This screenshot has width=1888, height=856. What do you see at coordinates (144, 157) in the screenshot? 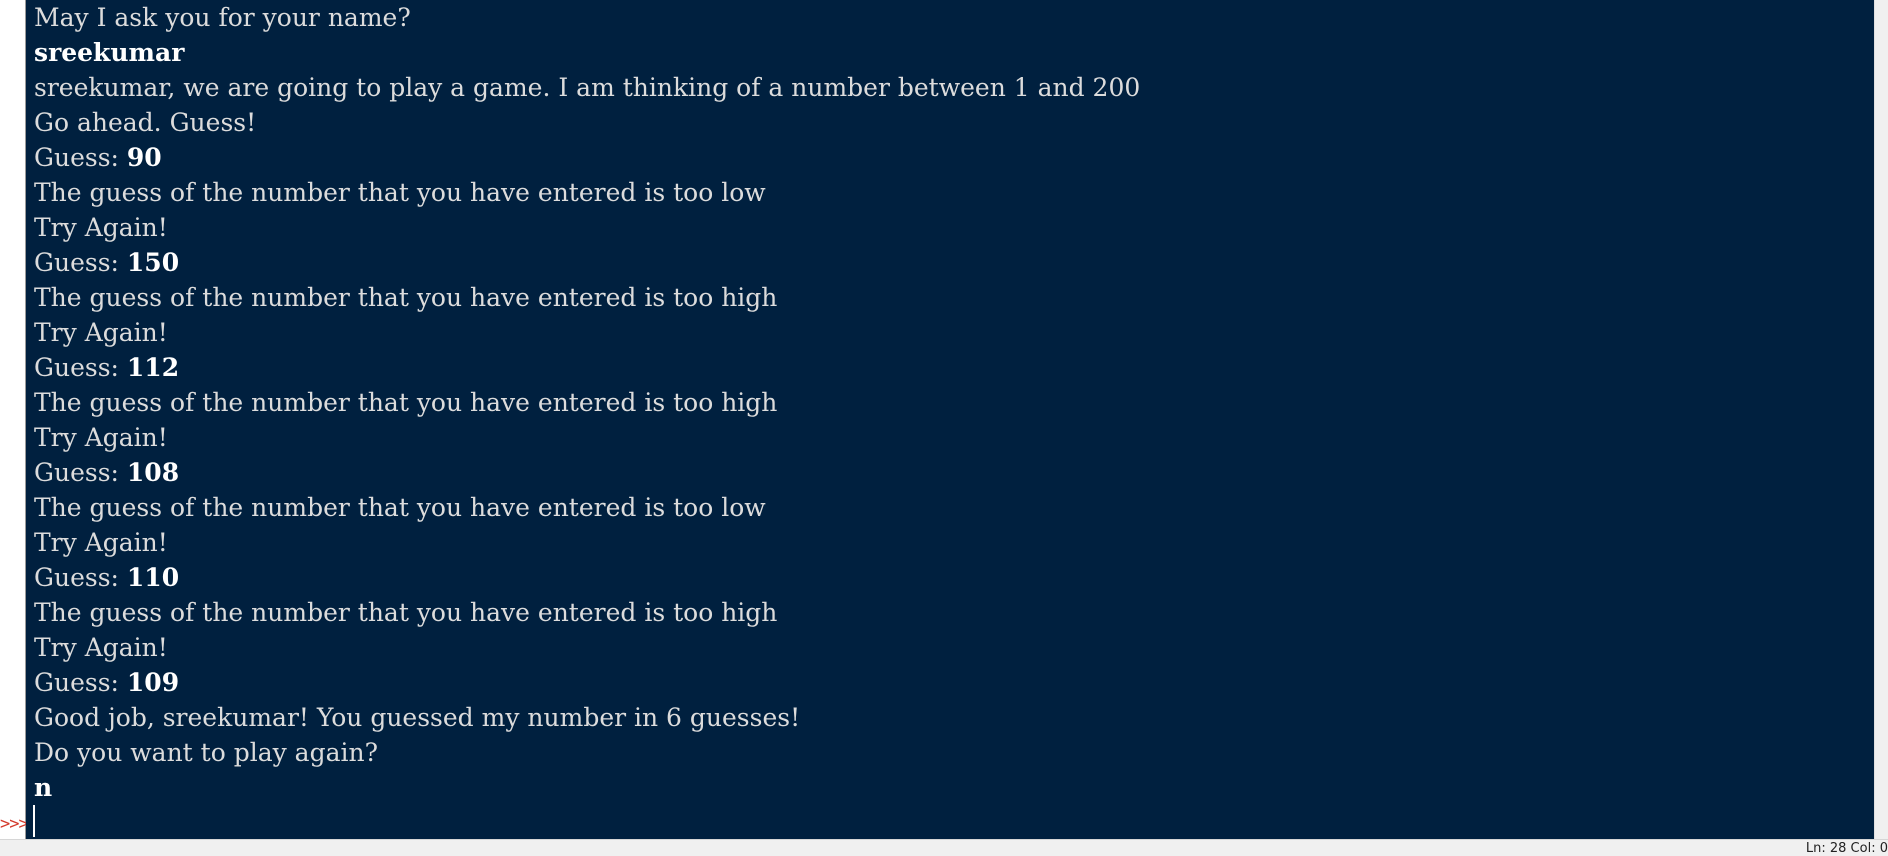
I see `guess-value: 90` at bounding box center [144, 157].